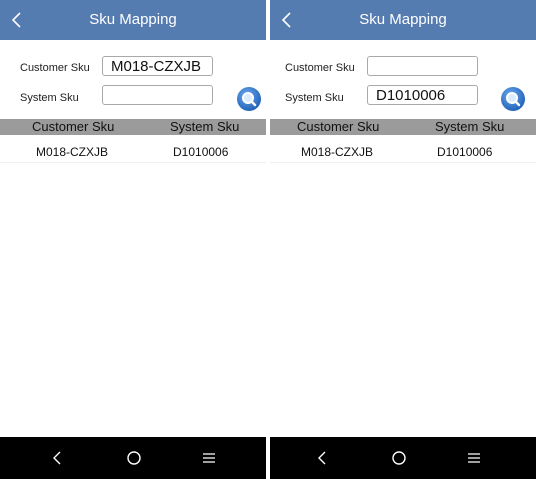  What do you see at coordinates (157, 95) in the screenshot?
I see `system-sku-input` at bounding box center [157, 95].